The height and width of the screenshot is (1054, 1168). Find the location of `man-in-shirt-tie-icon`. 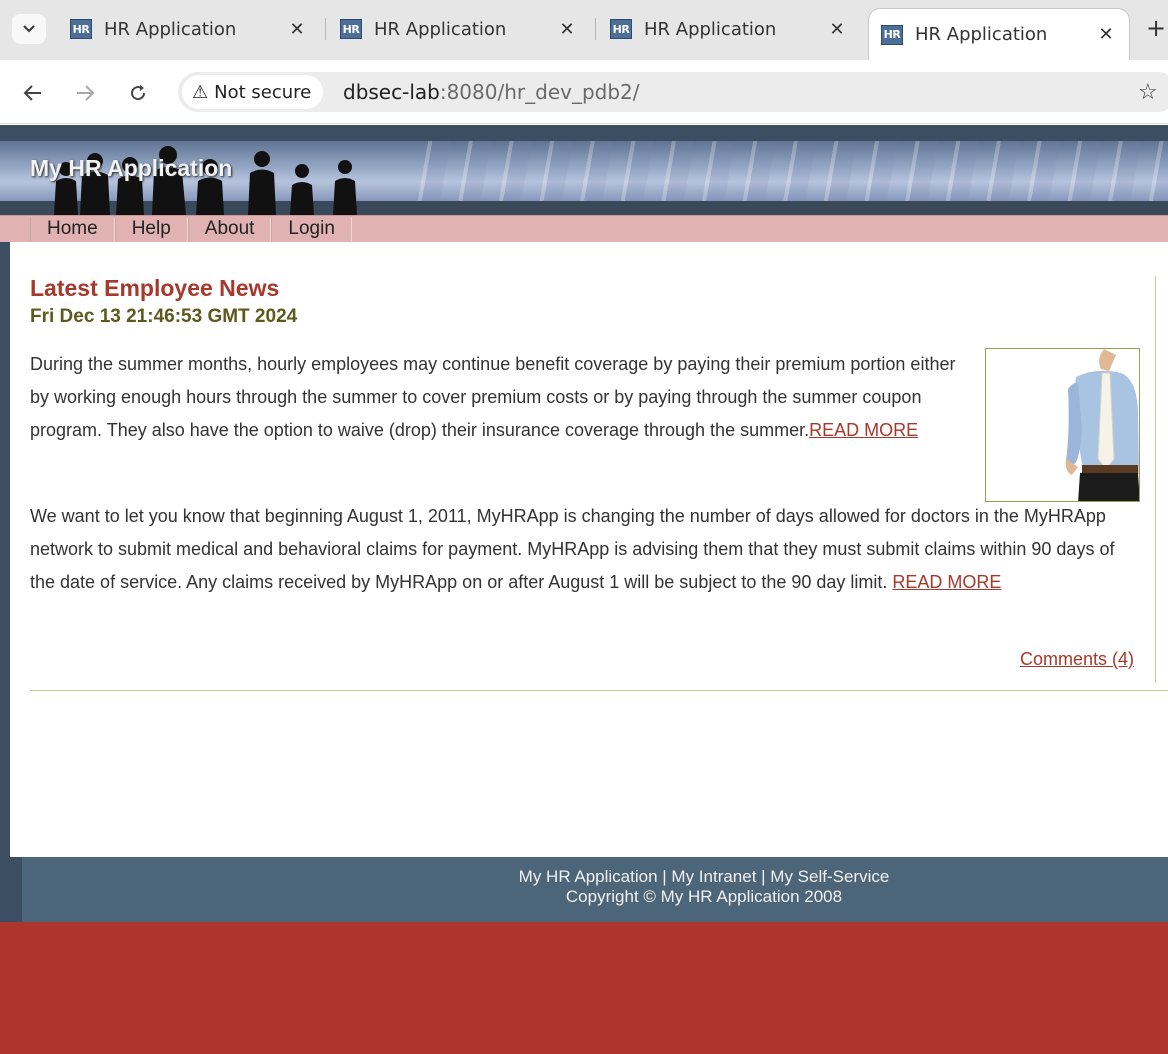

man-in-shirt-tie-icon is located at coordinates (1062, 425).